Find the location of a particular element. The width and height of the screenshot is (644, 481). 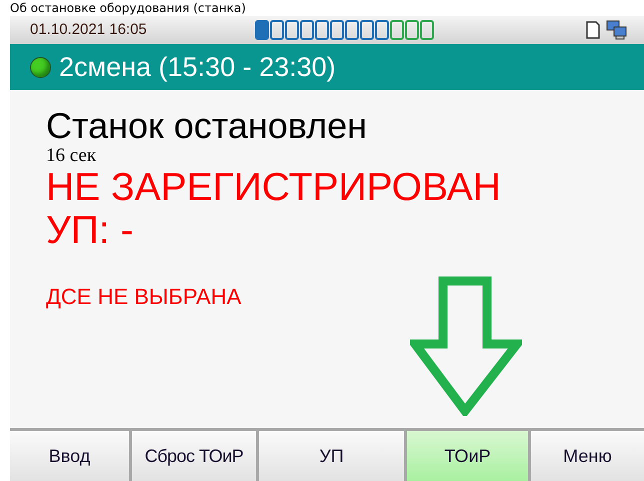

part-status: ДСЕ НЕ ВЫБРАНА is located at coordinates (144, 297).